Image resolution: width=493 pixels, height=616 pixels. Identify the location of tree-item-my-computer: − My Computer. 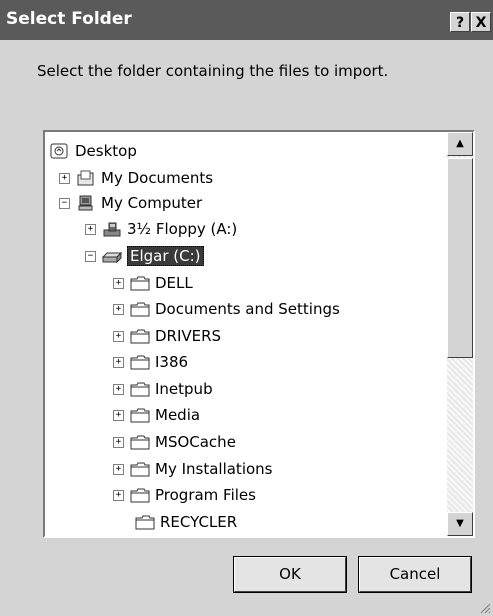
(130, 203).